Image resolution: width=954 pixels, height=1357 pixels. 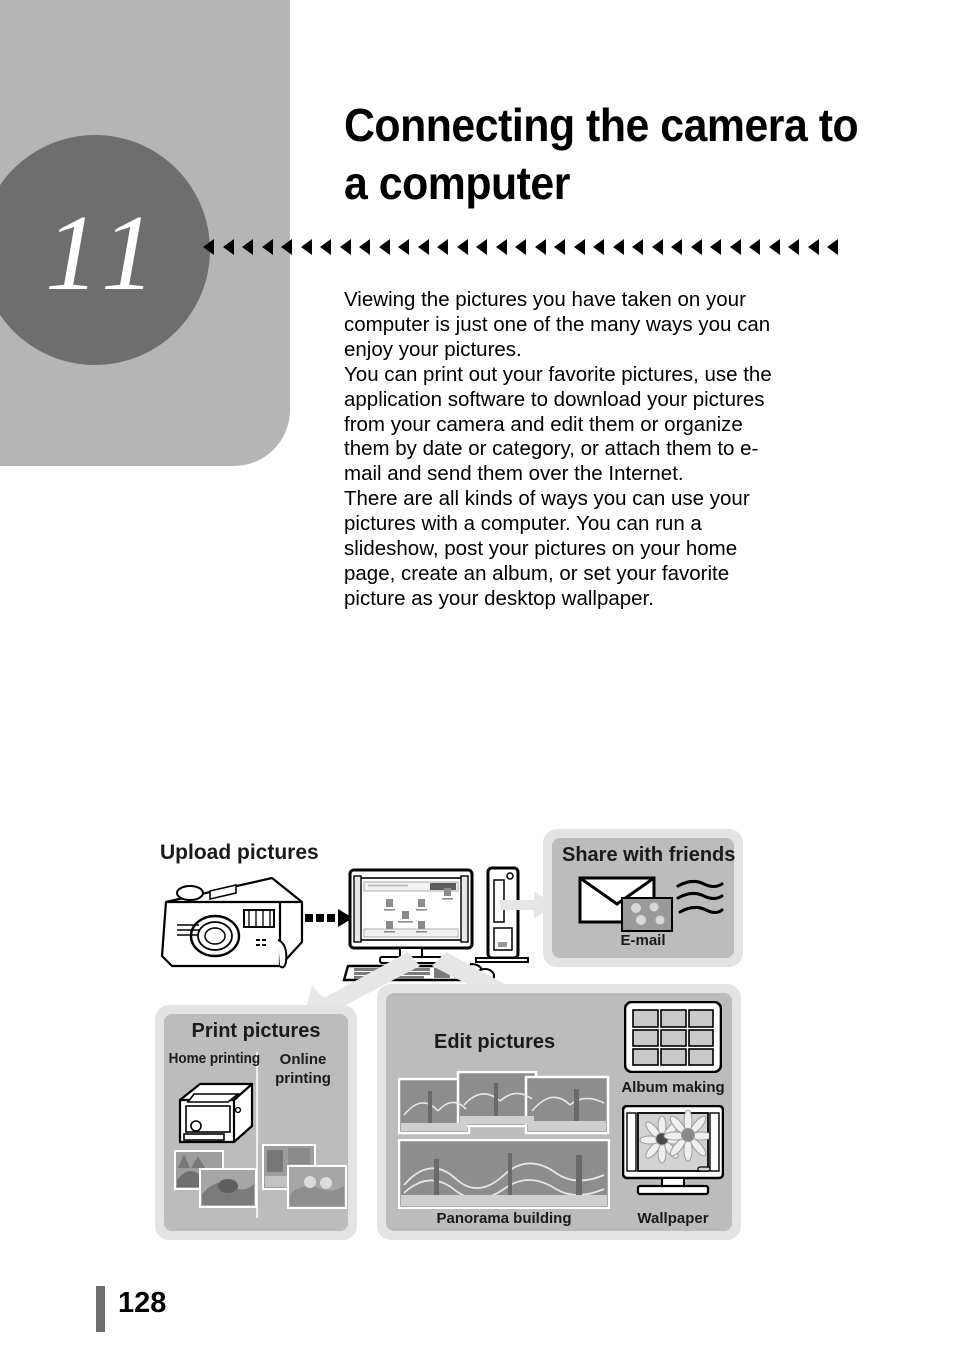 I want to click on album-making-label: Album making, so click(x=673, y=1087).